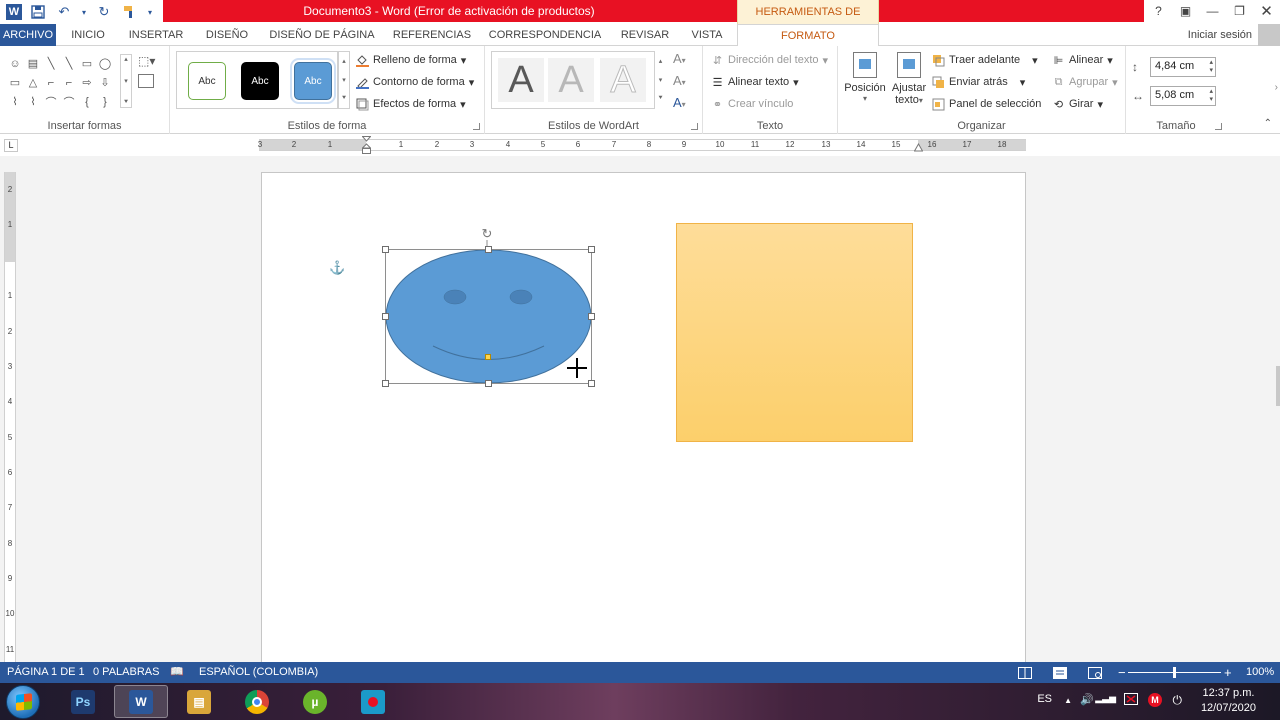 This screenshot has height=720, width=1280. What do you see at coordinates (1085, 82) in the screenshot?
I see `group-button: ⧉ Agrupar ▾` at bounding box center [1085, 82].